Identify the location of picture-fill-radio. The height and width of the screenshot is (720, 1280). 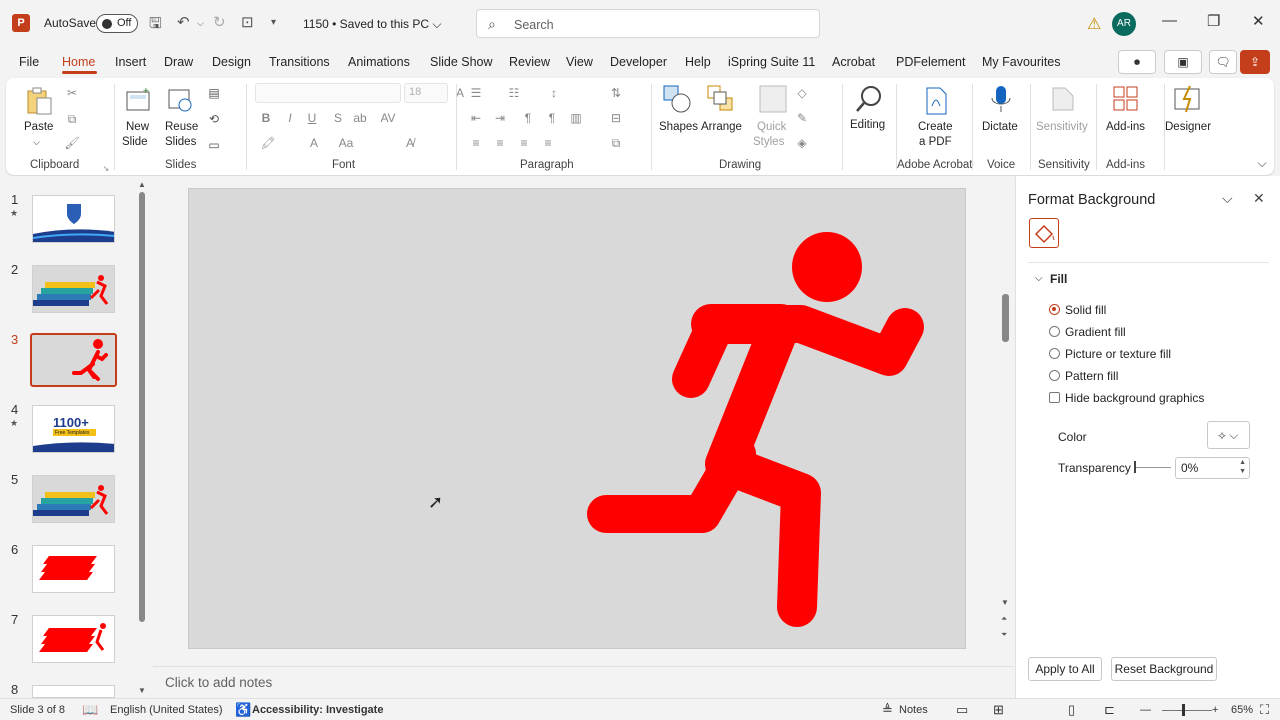
(1054, 353).